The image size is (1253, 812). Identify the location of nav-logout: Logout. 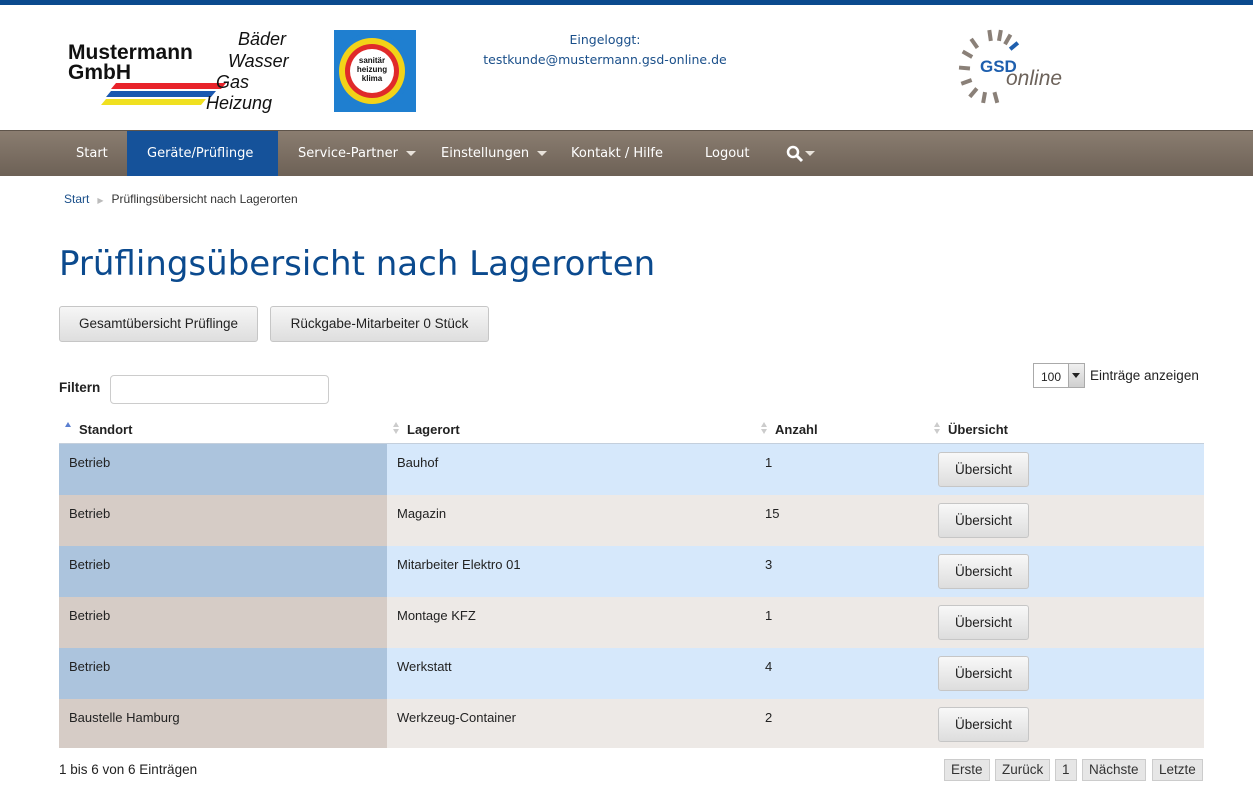
(727, 153).